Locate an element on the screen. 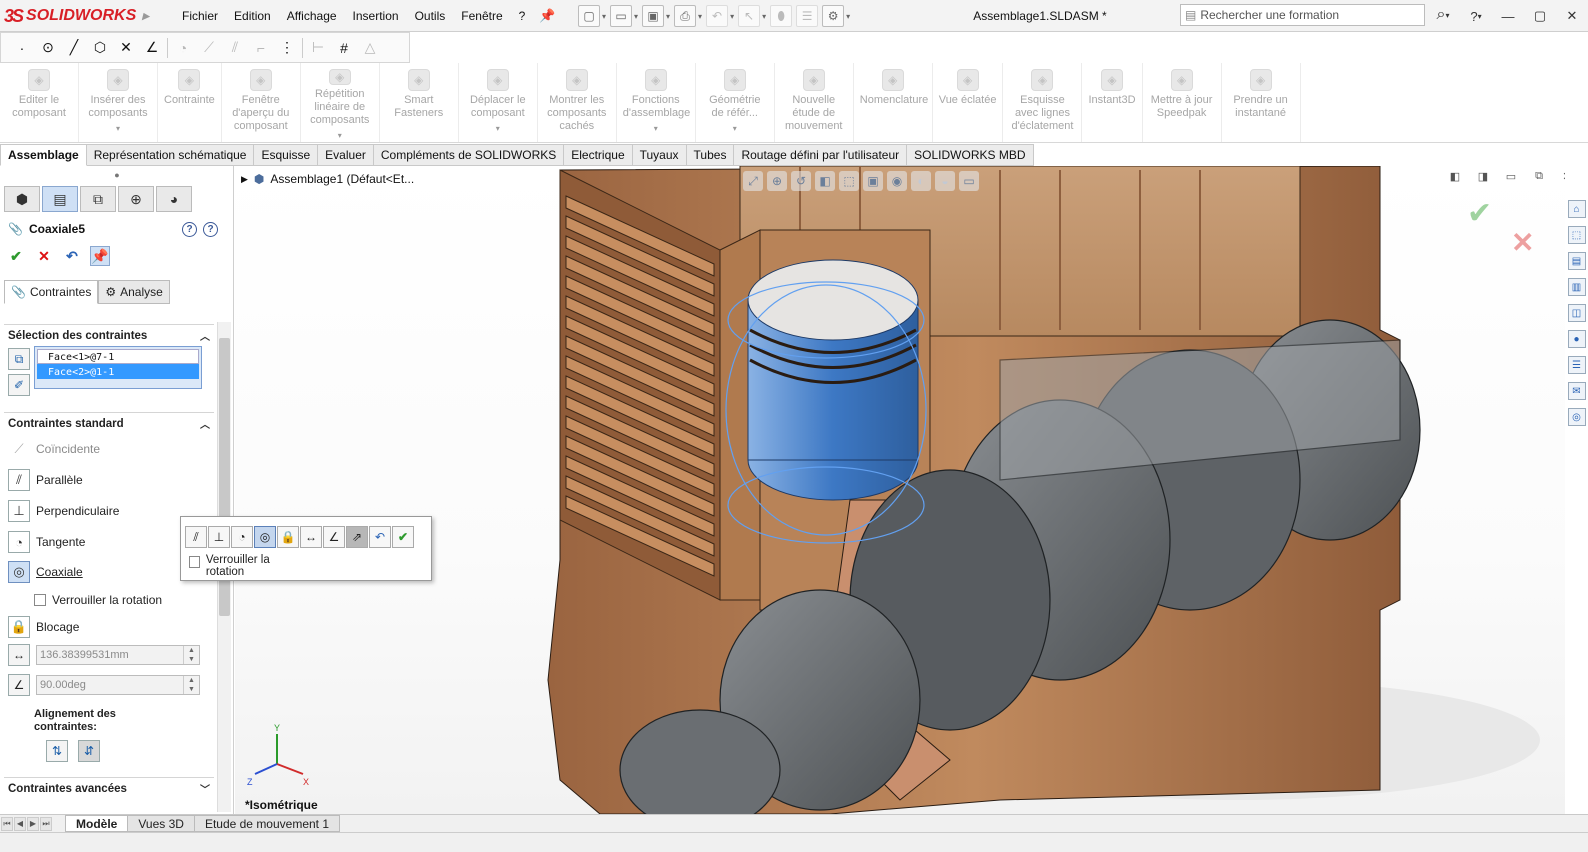 The width and height of the screenshot is (1588, 852). mate-parallel: ⫽ Parallèle is located at coordinates (45, 480).